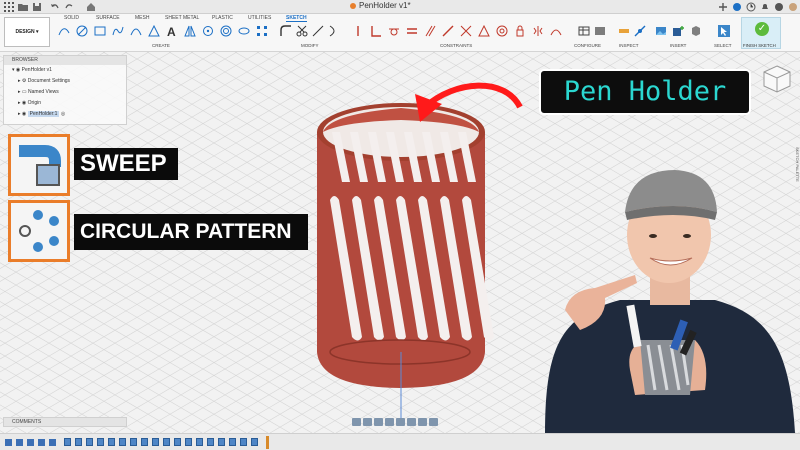 This screenshot has width=800, height=450. I want to click on home-icon, so click(91, 7).